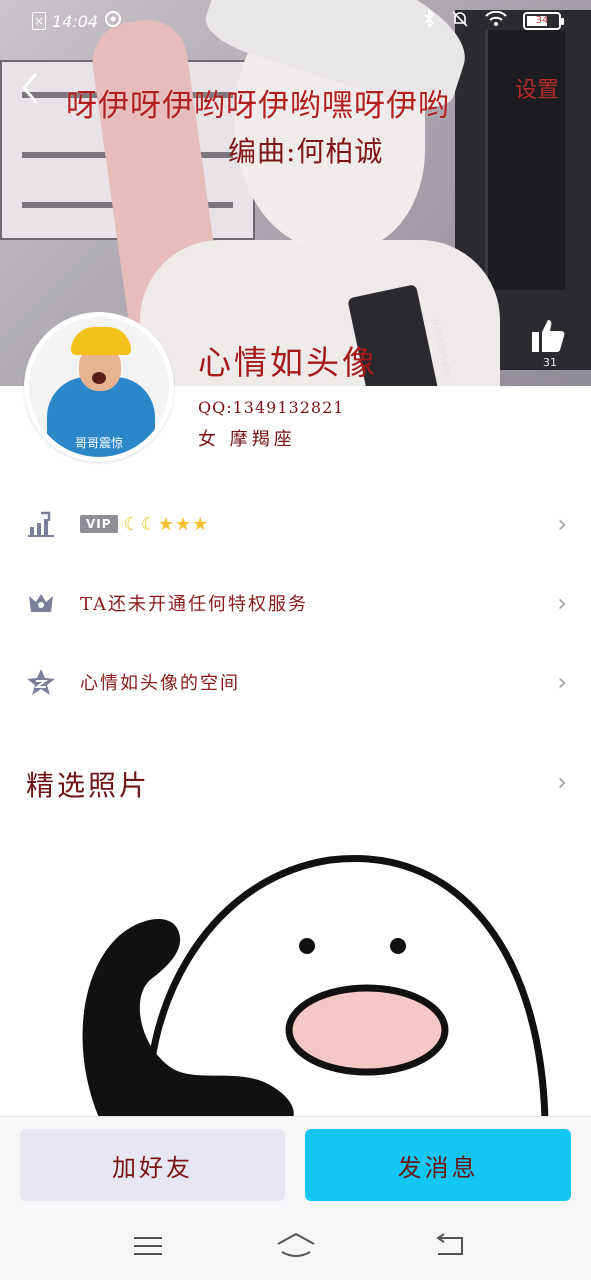  I want to click on like-button, so click(550, 338).